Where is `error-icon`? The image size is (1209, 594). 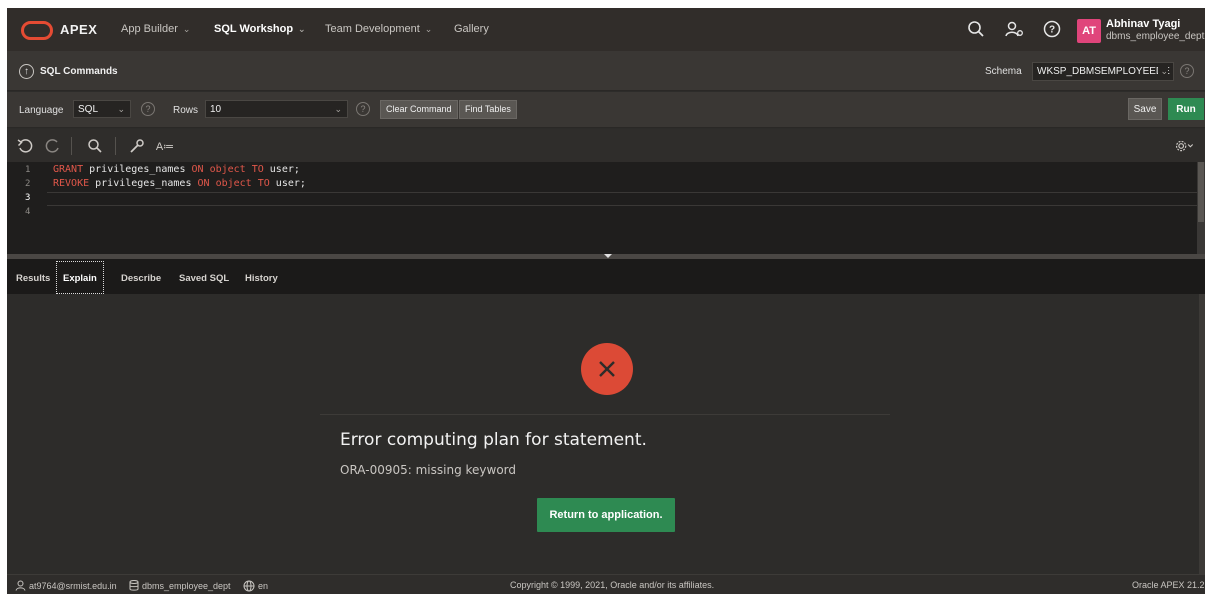
error-icon is located at coordinates (607, 369).